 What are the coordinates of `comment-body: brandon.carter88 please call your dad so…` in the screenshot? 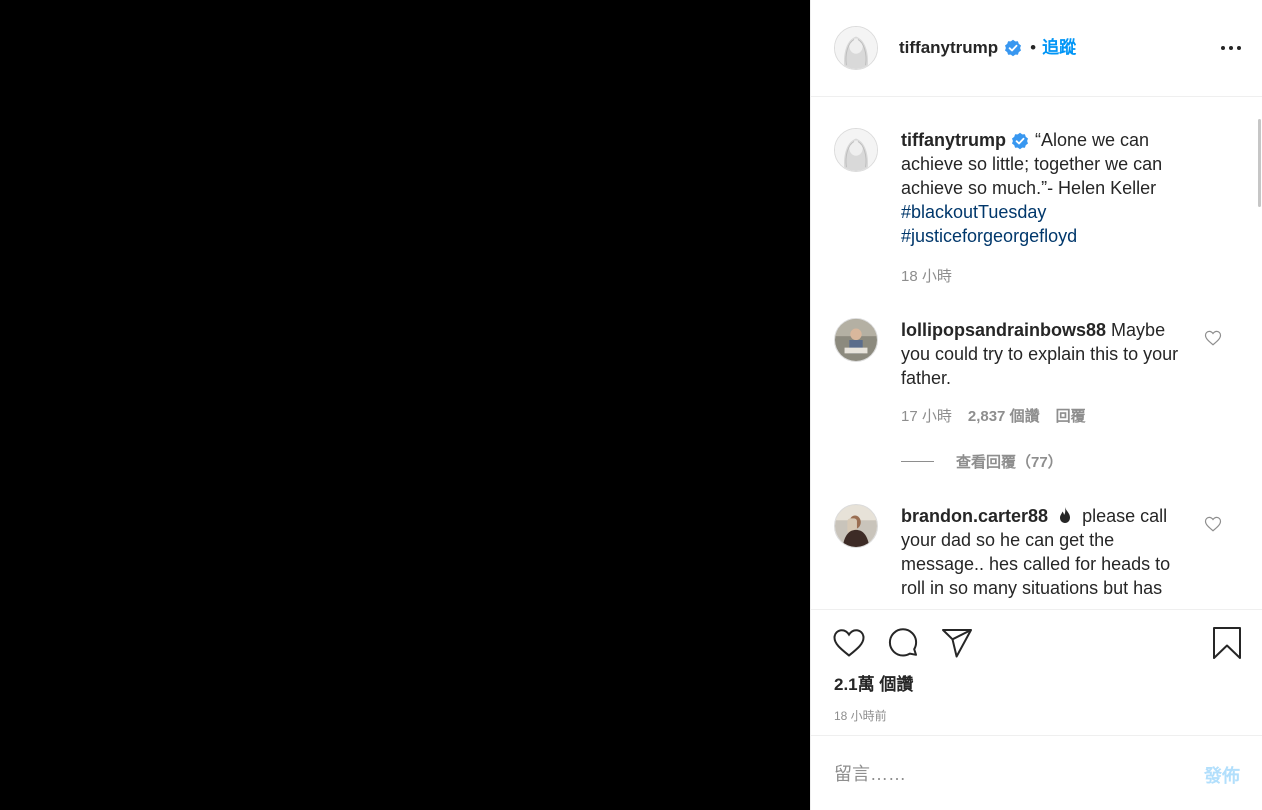 It's located at (1046, 552).